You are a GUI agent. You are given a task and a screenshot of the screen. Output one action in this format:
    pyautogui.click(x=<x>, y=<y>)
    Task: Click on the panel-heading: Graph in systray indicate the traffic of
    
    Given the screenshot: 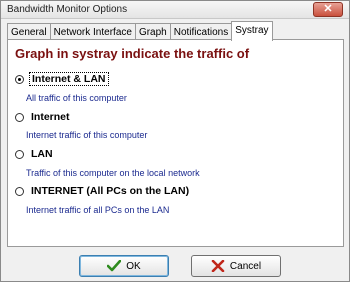 What is the action you would take?
    pyautogui.click(x=132, y=53)
    